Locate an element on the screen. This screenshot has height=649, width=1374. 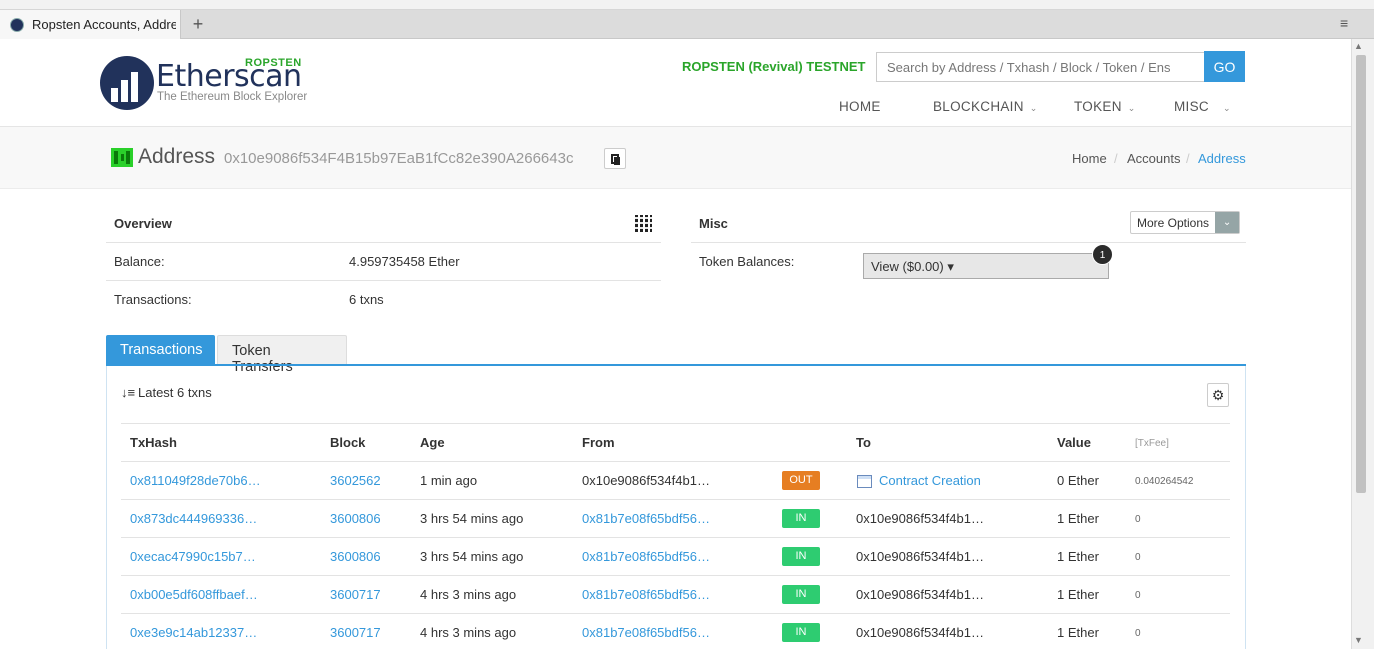
gear-icon: ⚙ is located at coordinates (1218, 395).